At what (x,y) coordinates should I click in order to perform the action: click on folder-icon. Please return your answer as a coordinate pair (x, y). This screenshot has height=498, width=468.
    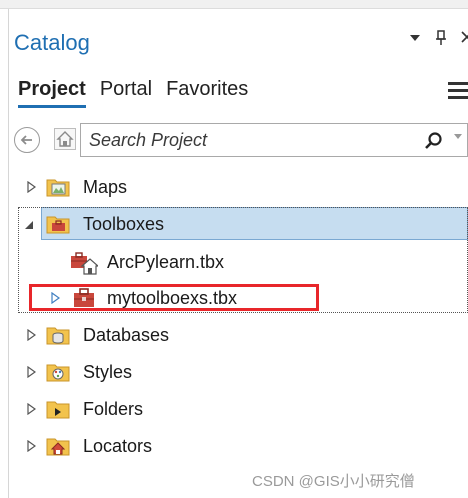
    Looking at the image, I should click on (58, 410).